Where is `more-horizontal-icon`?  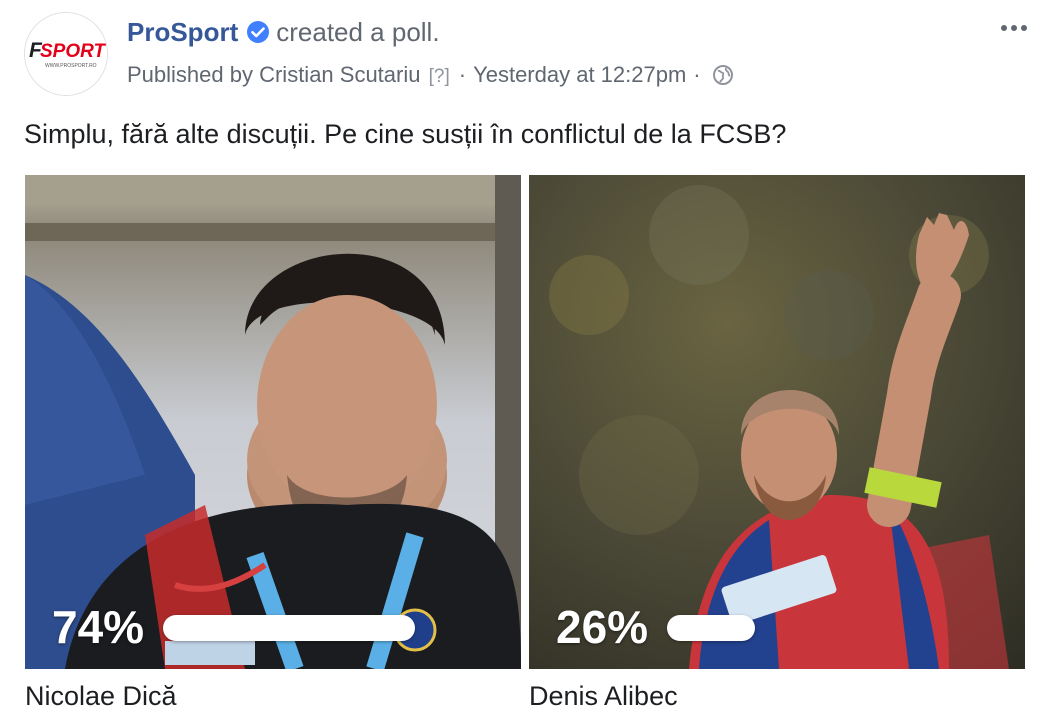 more-horizontal-icon is located at coordinates (1014, 28).